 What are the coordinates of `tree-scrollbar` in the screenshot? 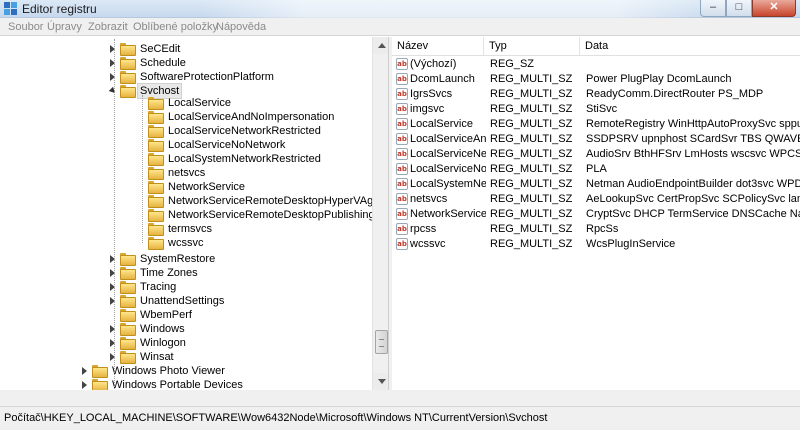 It's located at (380, 213).